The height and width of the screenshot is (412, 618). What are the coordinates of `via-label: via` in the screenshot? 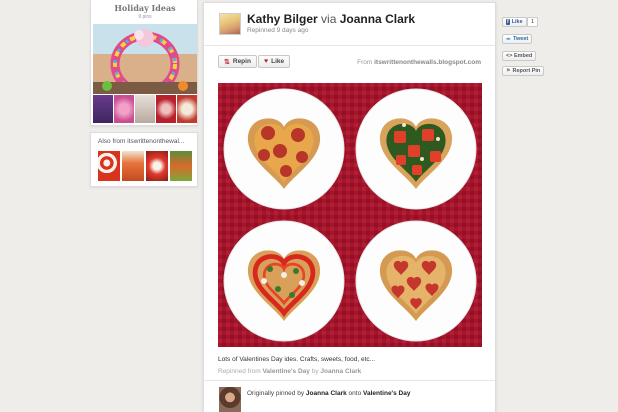 It's located at (329, 19).